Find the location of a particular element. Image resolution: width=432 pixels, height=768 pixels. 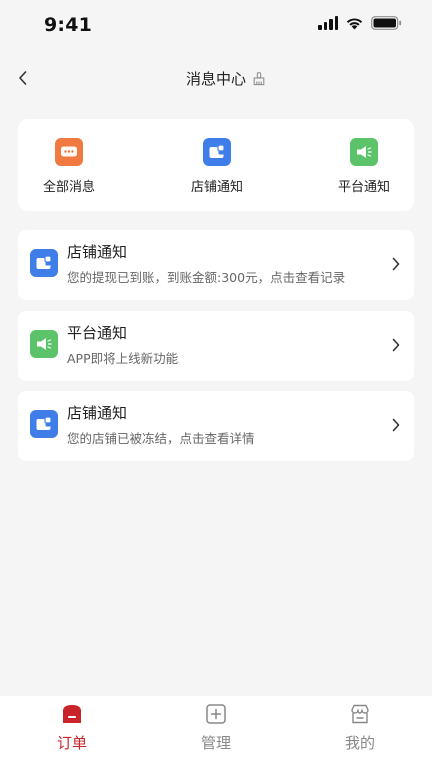

category-shop-notice: 店铺通知 is located at coordinates (217, 165).